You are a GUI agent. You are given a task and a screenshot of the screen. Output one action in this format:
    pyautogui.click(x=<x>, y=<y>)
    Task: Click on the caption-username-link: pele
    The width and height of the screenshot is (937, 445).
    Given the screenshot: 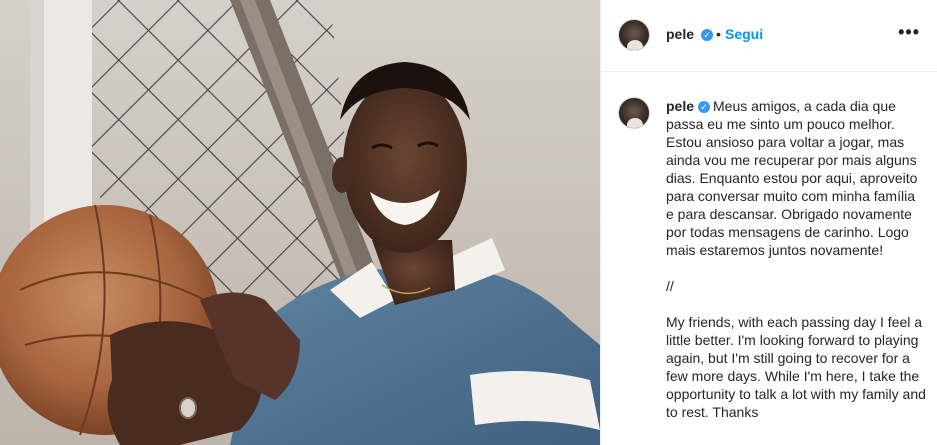 What is the action you would take?
    pyautogui.click(x=680, y=106)
    